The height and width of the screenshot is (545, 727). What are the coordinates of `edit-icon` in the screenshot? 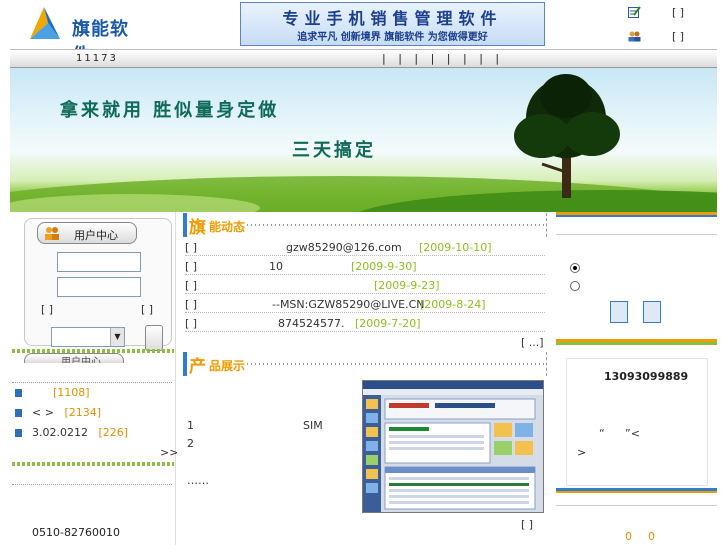 It's located at (634, 12).